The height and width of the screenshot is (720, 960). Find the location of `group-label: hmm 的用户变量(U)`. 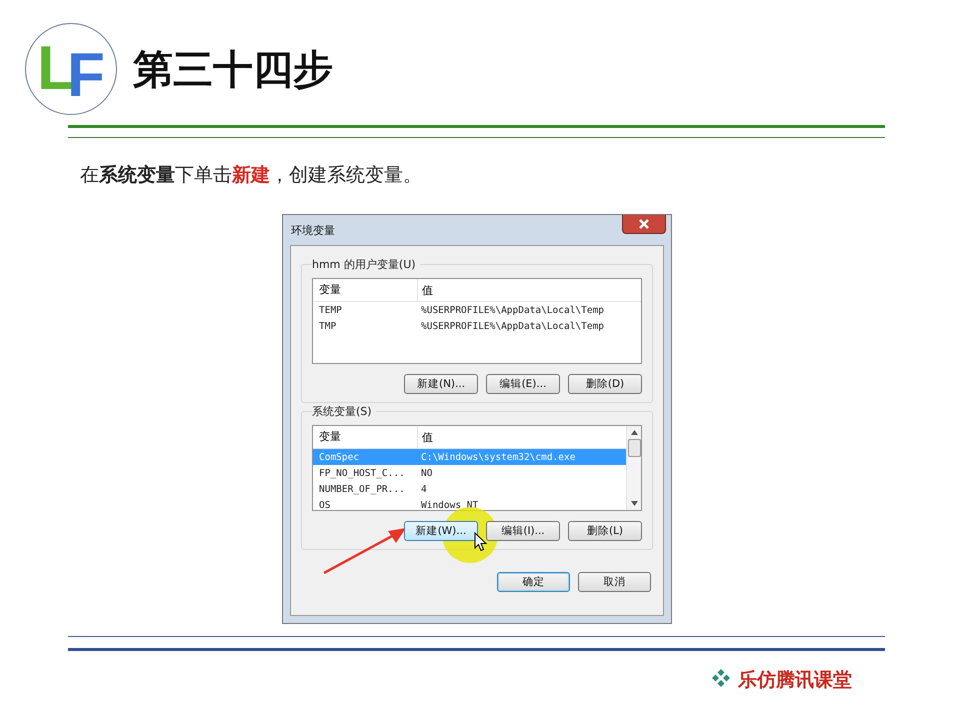

group-label: hmm 的用户变量(U) is located at coordinates (366, 264).